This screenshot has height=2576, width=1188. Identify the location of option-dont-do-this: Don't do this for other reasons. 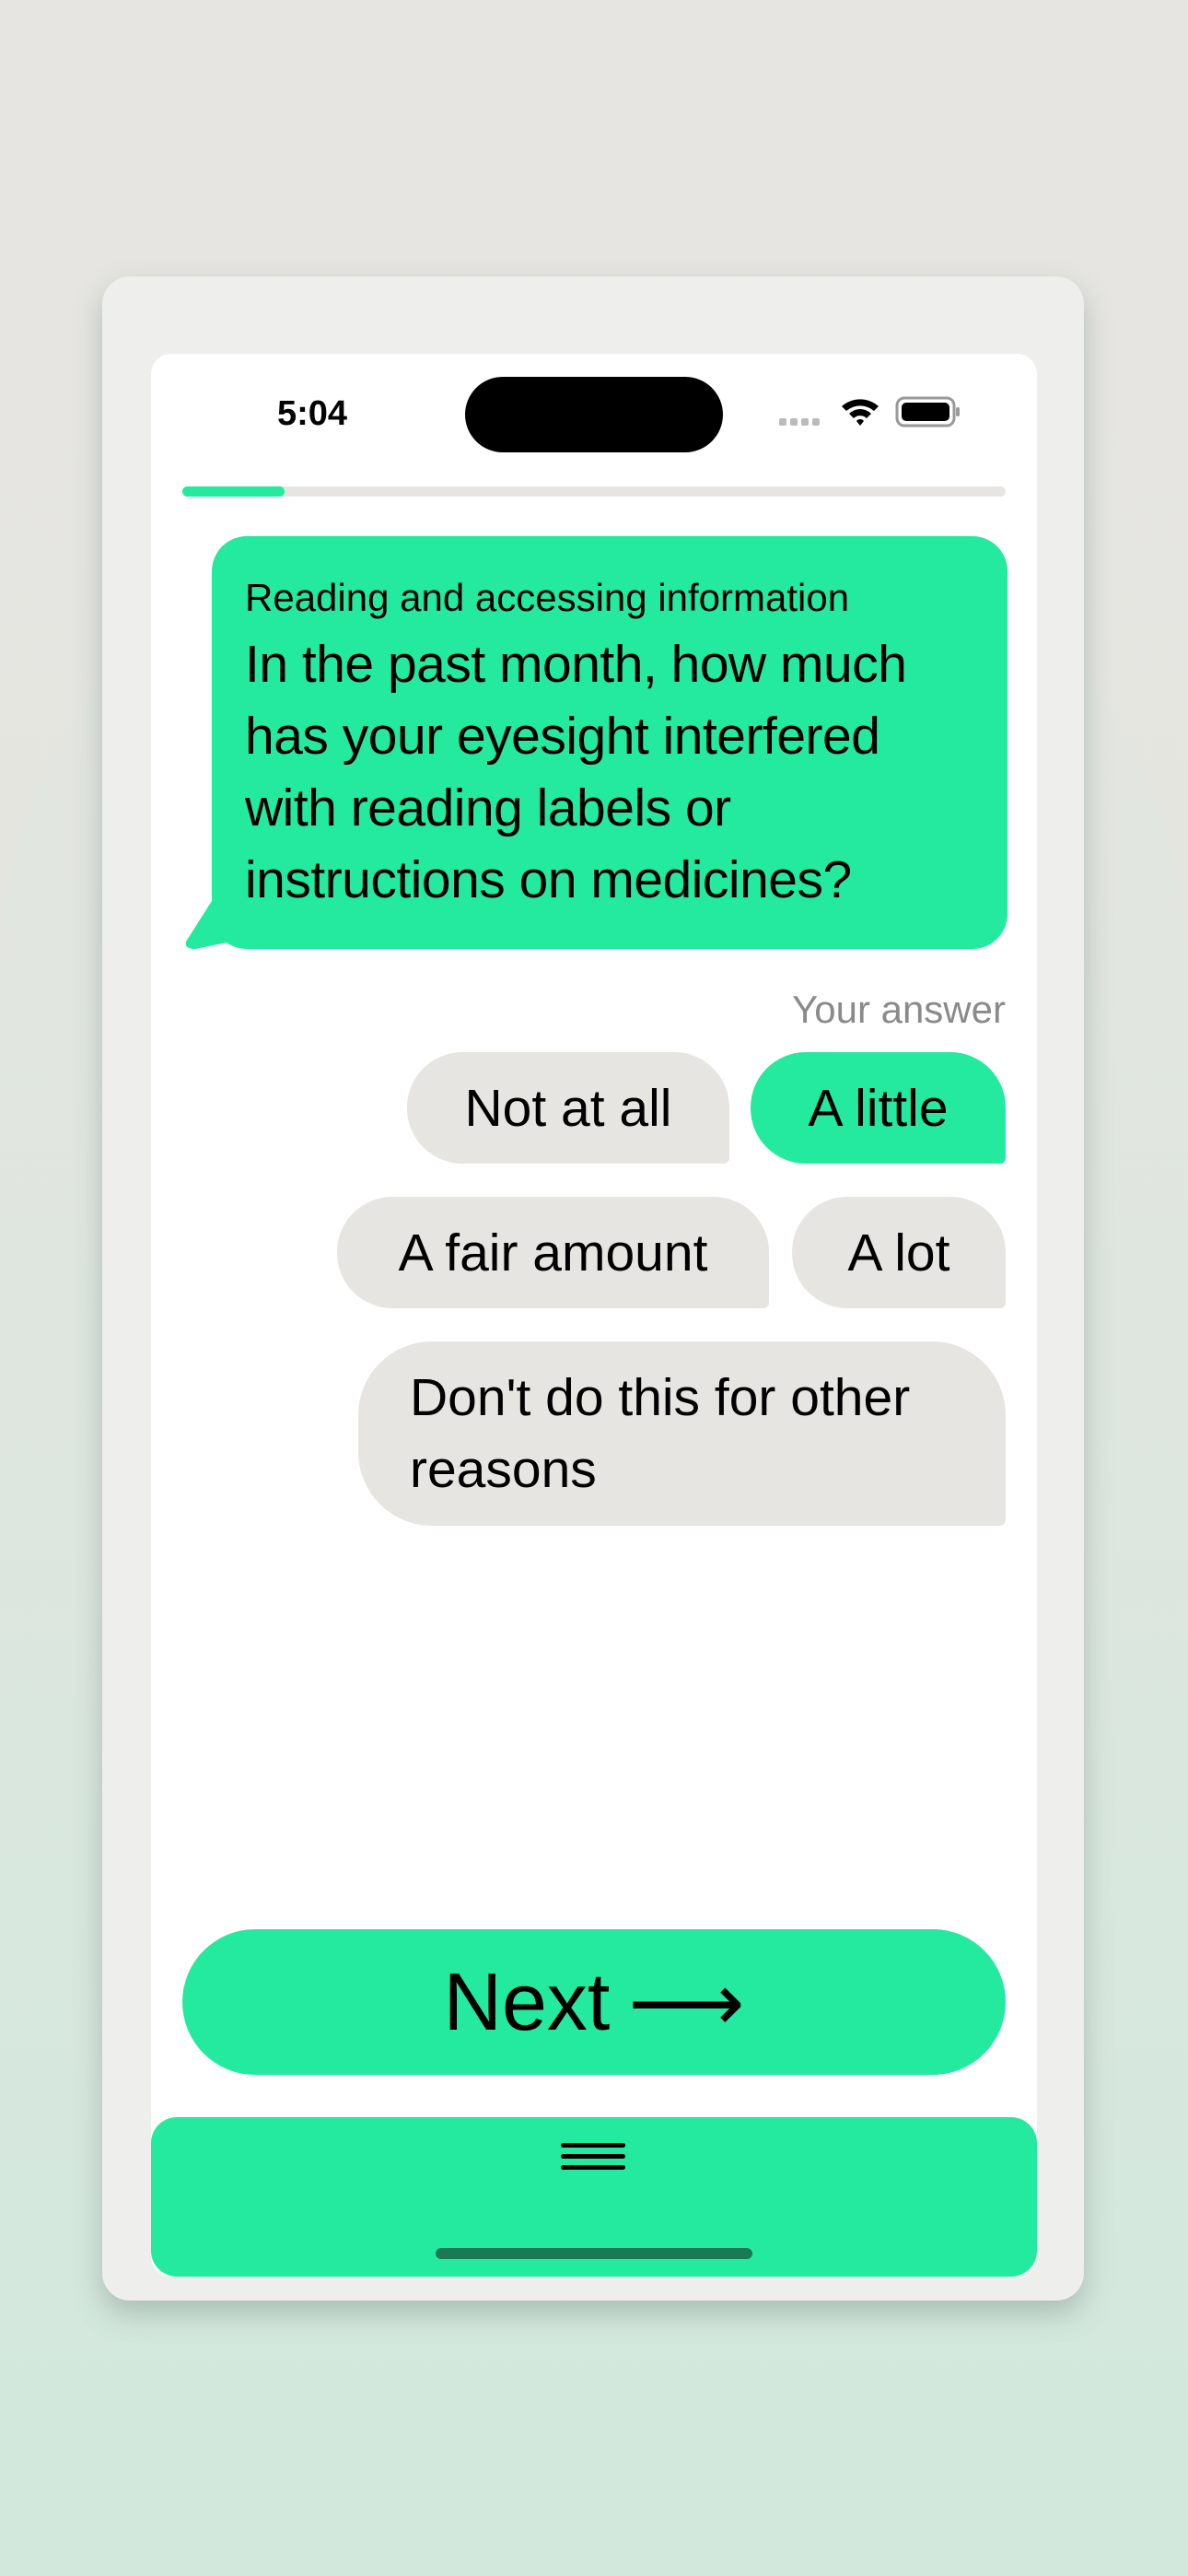
(682, 1433).